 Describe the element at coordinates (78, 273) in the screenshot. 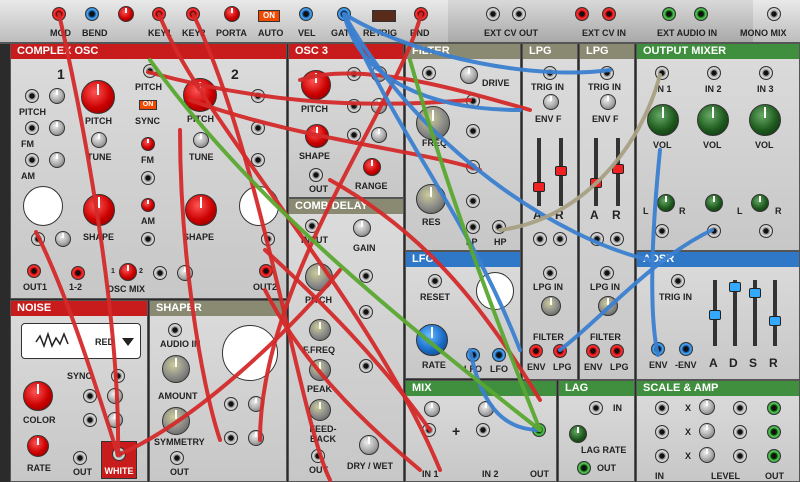

I see `mix12-jack` at that location.